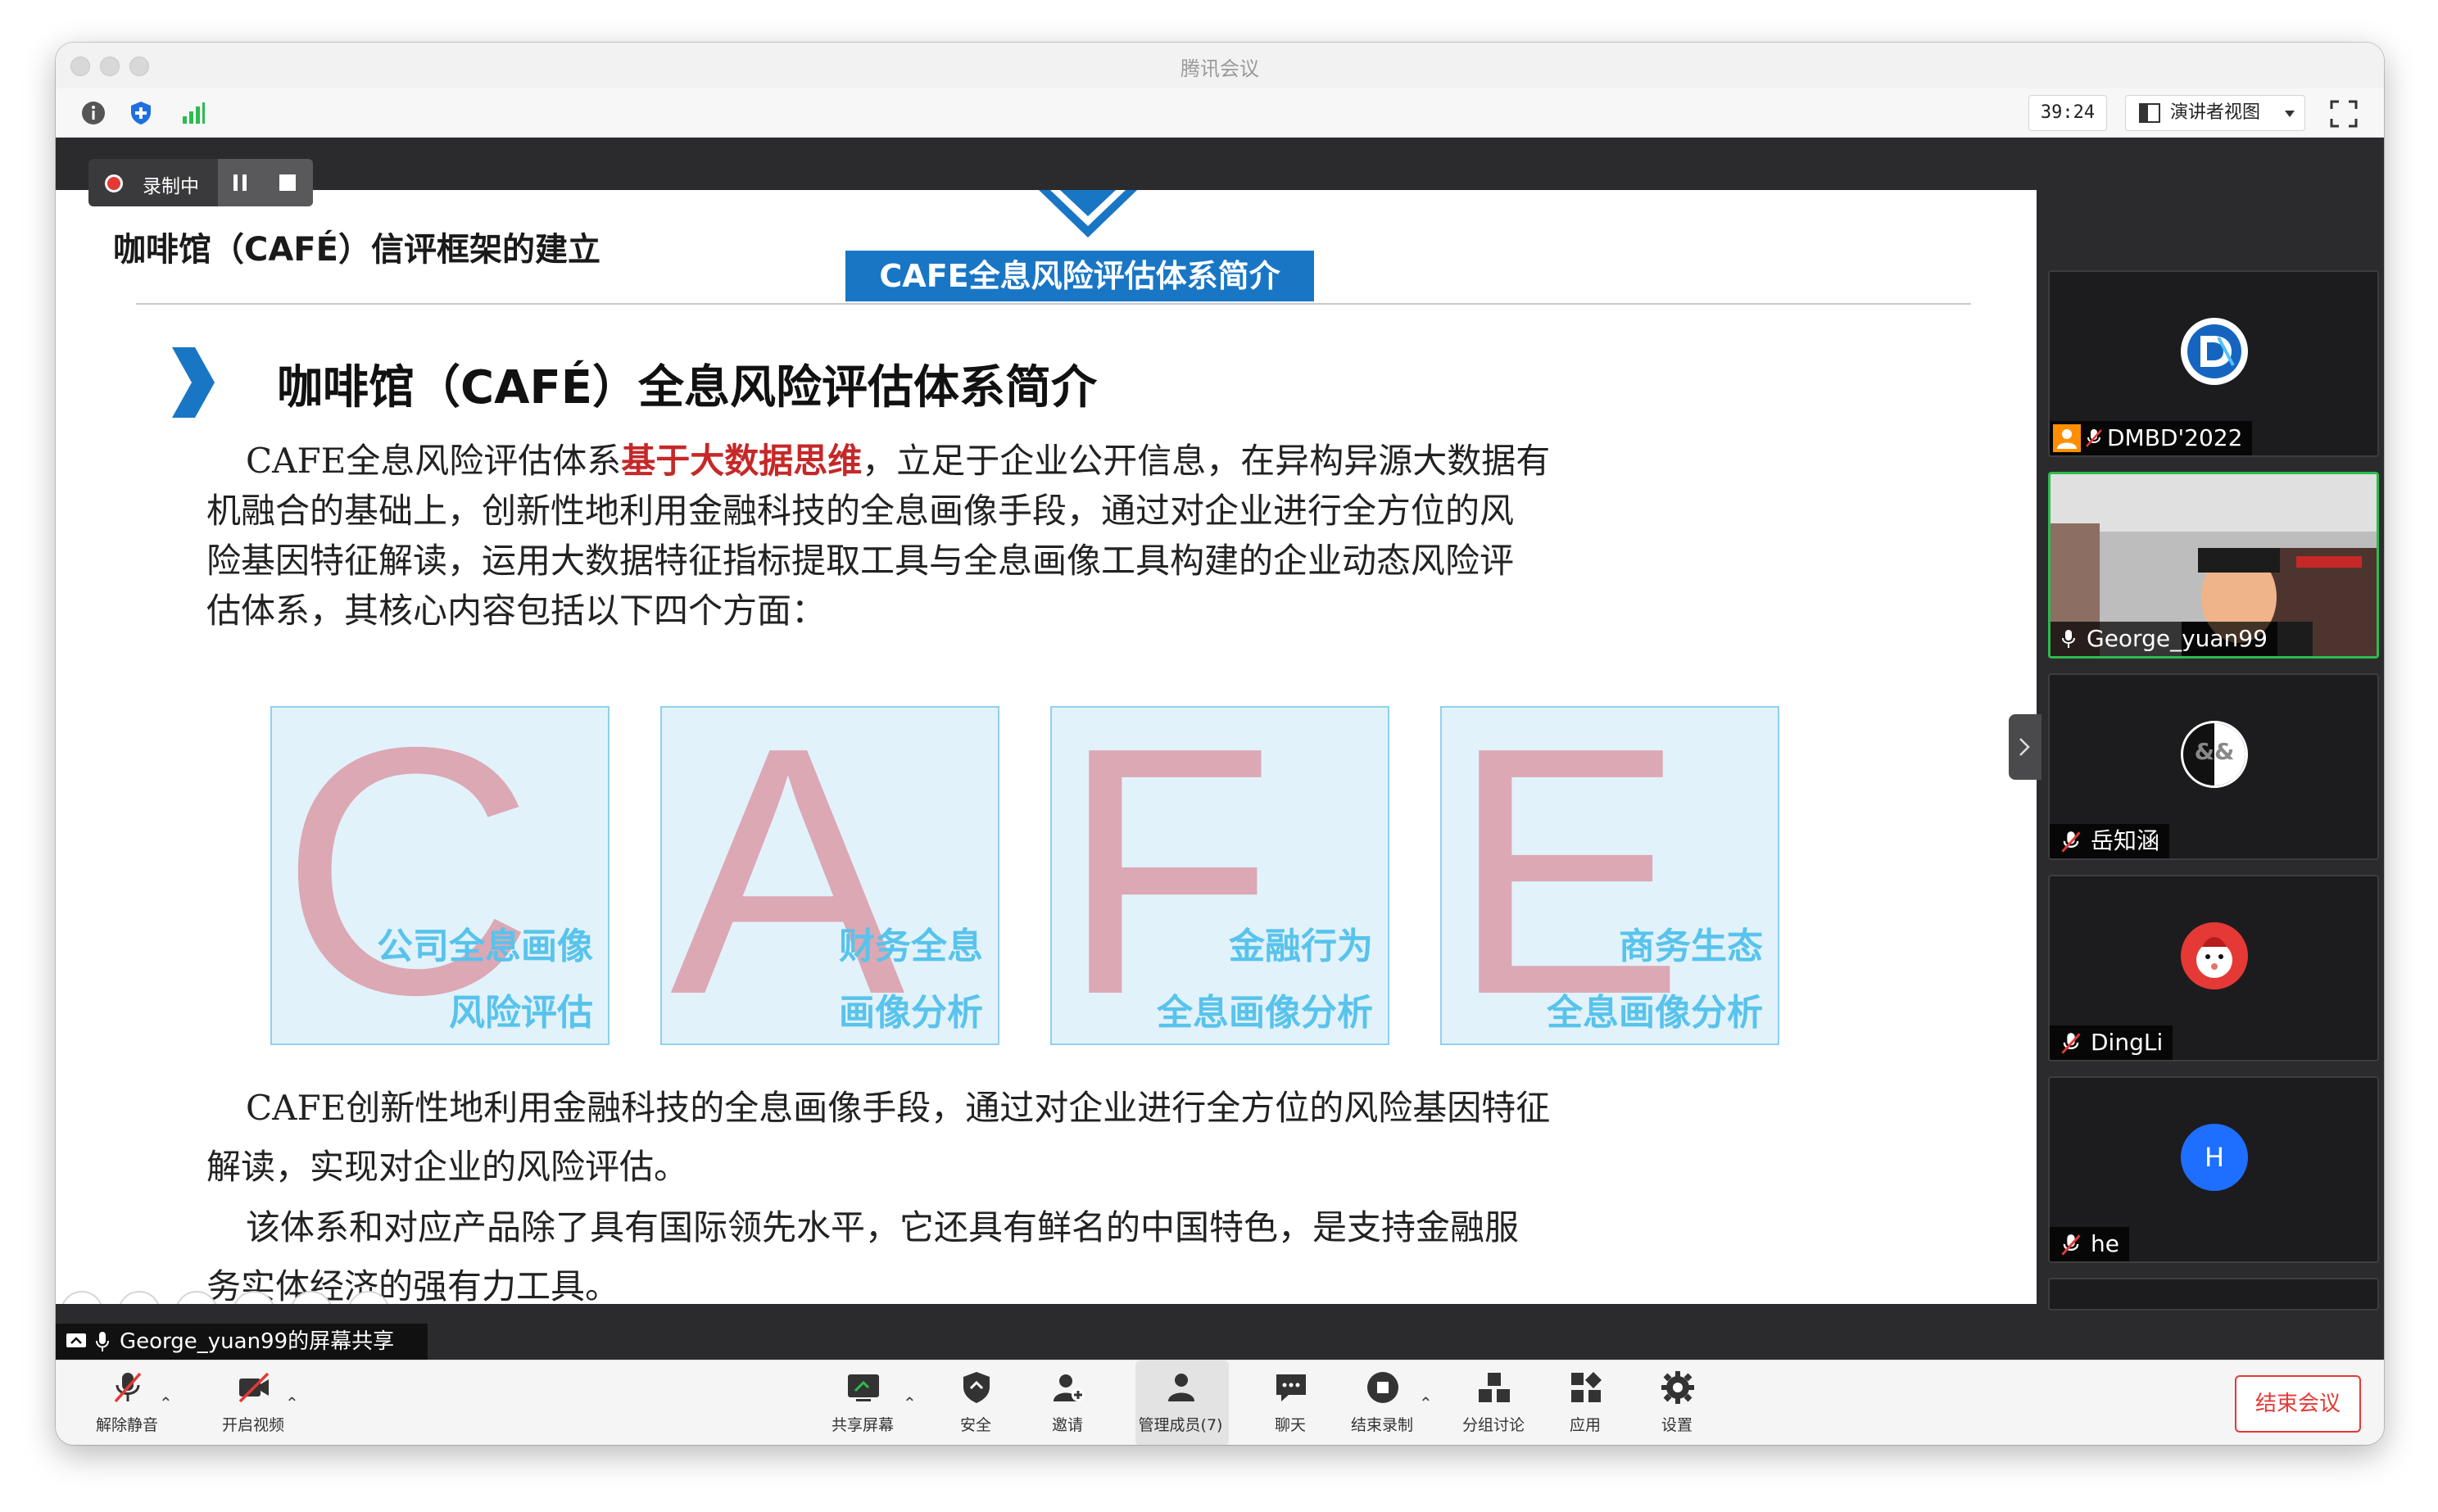 The image size is (2438, 1512). I want to click on button-label: 结束录制, so click(1381, 1425).